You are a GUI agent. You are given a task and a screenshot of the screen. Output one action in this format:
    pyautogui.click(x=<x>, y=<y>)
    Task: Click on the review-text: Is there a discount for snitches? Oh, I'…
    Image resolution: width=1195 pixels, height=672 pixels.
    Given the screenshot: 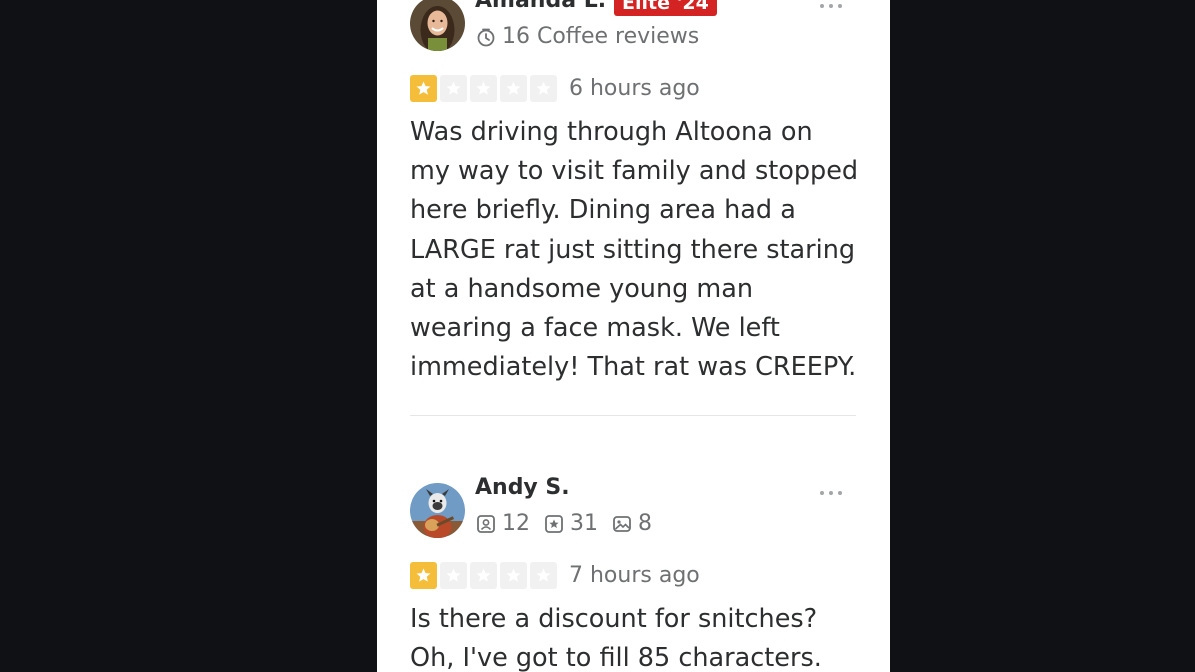 What is the action you would take?
    pyautogui.click(x=616, y=638)
    